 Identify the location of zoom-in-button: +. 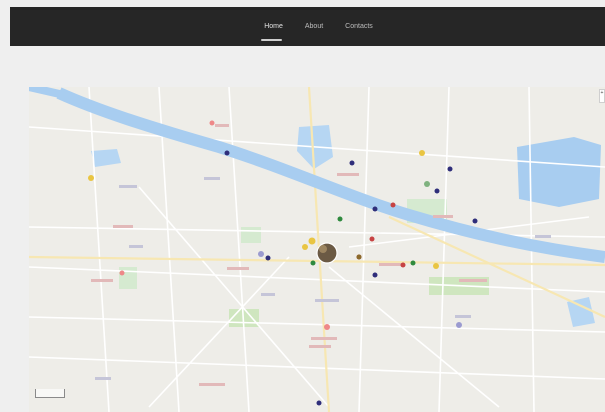
(602, 96).